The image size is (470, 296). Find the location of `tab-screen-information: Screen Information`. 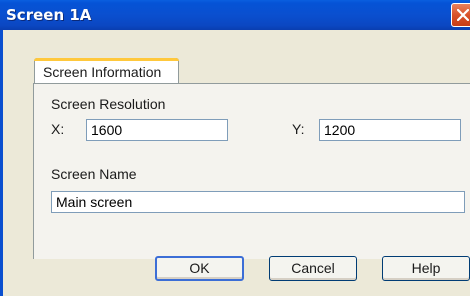

tab-screen-information: Screen Information is located at coordinates (106, 71).